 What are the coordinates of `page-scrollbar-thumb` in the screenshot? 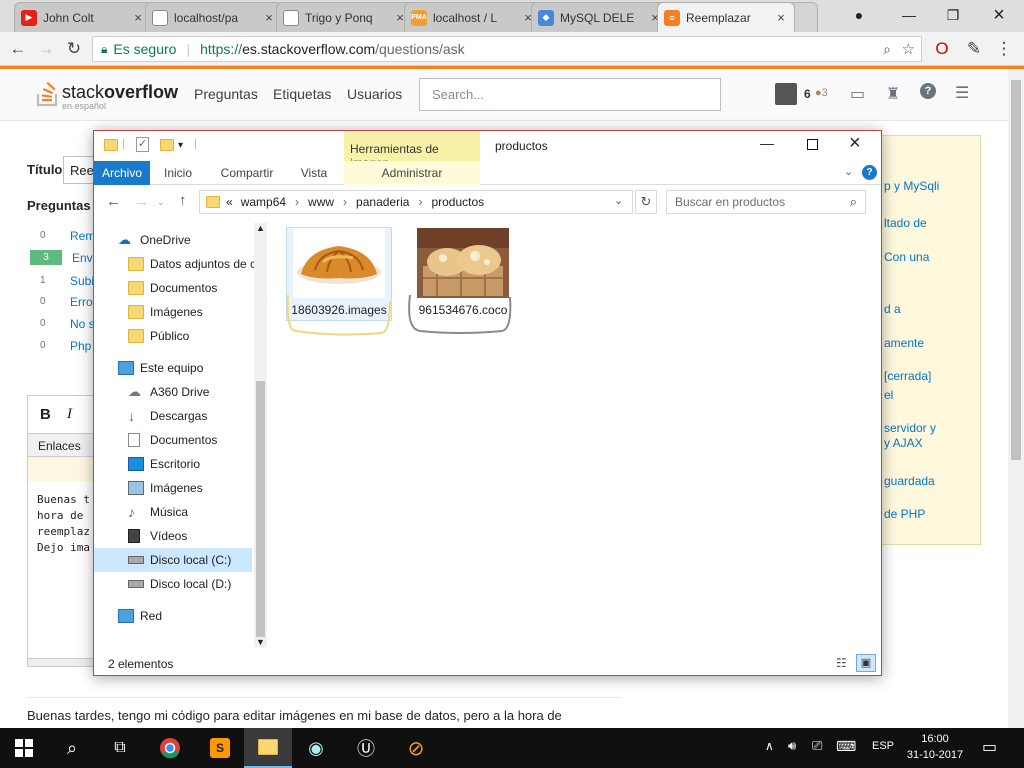 It's located at (1016, 270).